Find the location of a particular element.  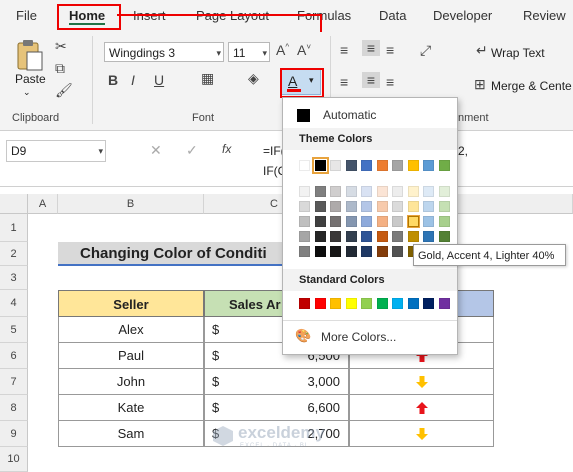

borders-icon: ▦ is located at coordinates (207, 78).